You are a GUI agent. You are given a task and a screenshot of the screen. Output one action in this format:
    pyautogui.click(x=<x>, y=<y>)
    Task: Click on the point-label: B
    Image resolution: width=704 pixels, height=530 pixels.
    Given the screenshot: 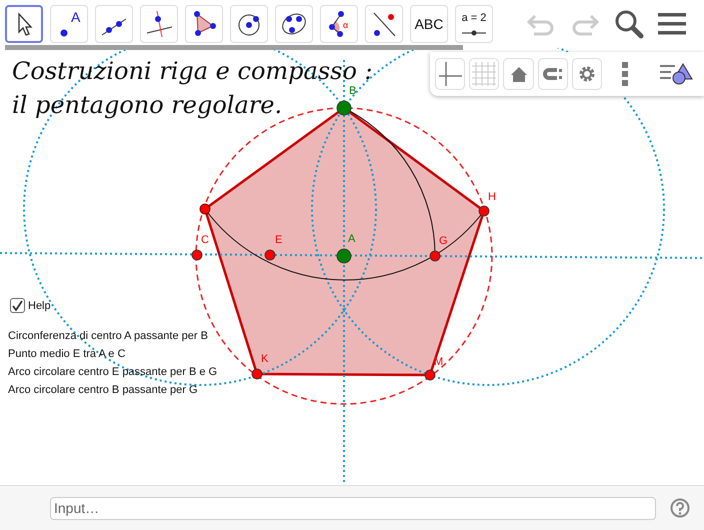 What is the action you would take?
    pyautogui.click(x=352, y=91)
    